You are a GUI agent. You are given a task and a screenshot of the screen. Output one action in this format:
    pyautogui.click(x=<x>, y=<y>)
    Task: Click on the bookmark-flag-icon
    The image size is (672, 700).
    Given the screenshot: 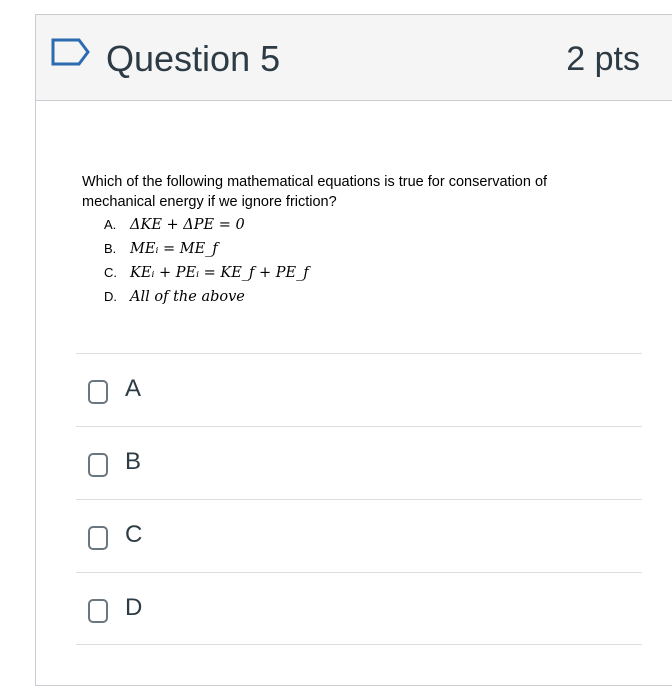 What is the action you would take?
    pyautogui.click(x=71, y=52)
    